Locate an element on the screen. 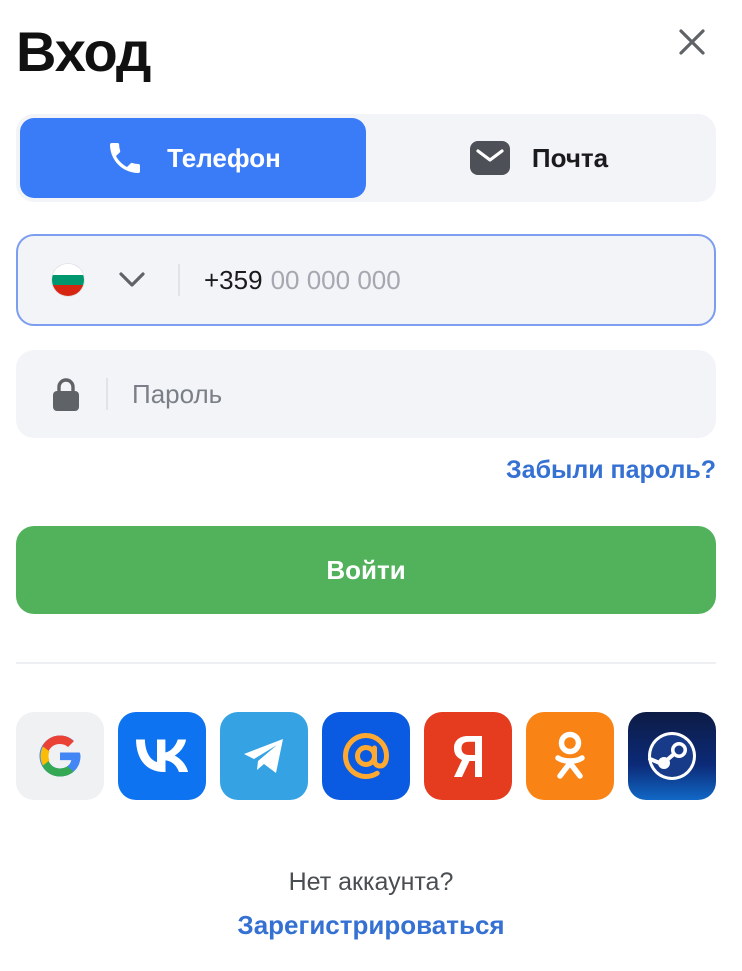 Image resolution: width=742 pixels, height=971 pixels. steam-icon is located at coordinates (672, 756).